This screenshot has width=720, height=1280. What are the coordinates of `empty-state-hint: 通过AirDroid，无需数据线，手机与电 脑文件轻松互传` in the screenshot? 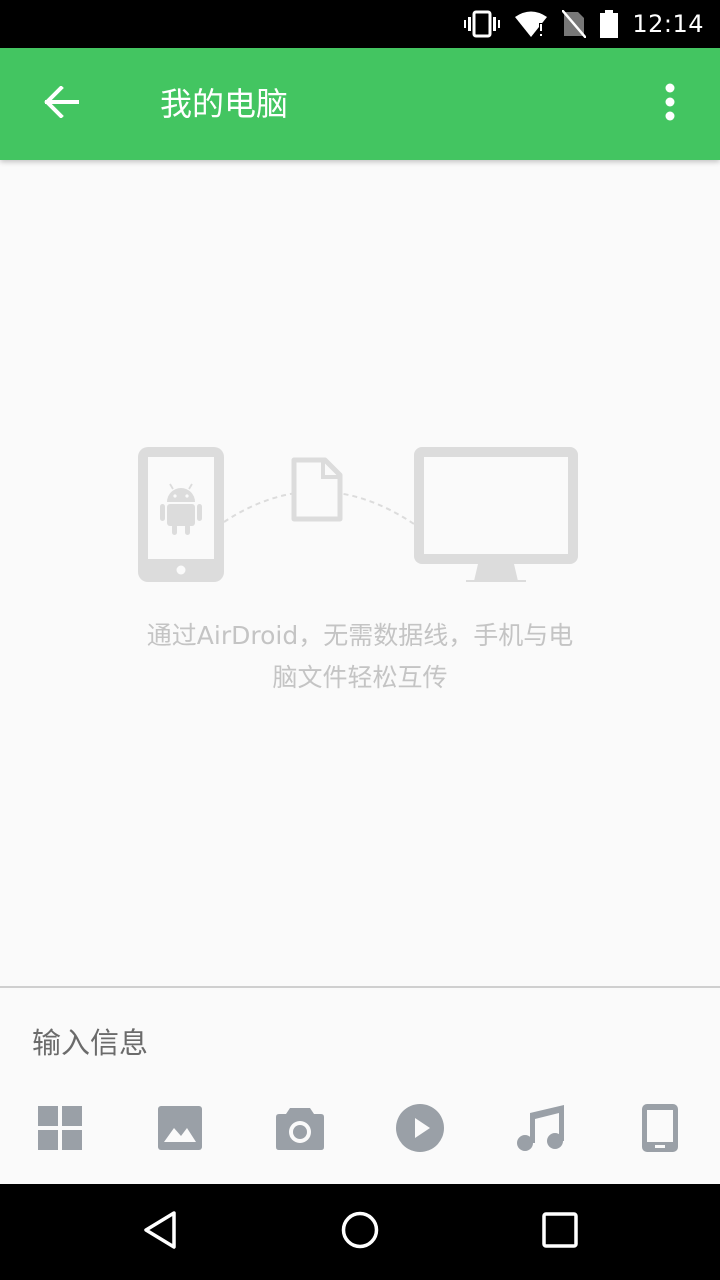 It's located at (360, 657).